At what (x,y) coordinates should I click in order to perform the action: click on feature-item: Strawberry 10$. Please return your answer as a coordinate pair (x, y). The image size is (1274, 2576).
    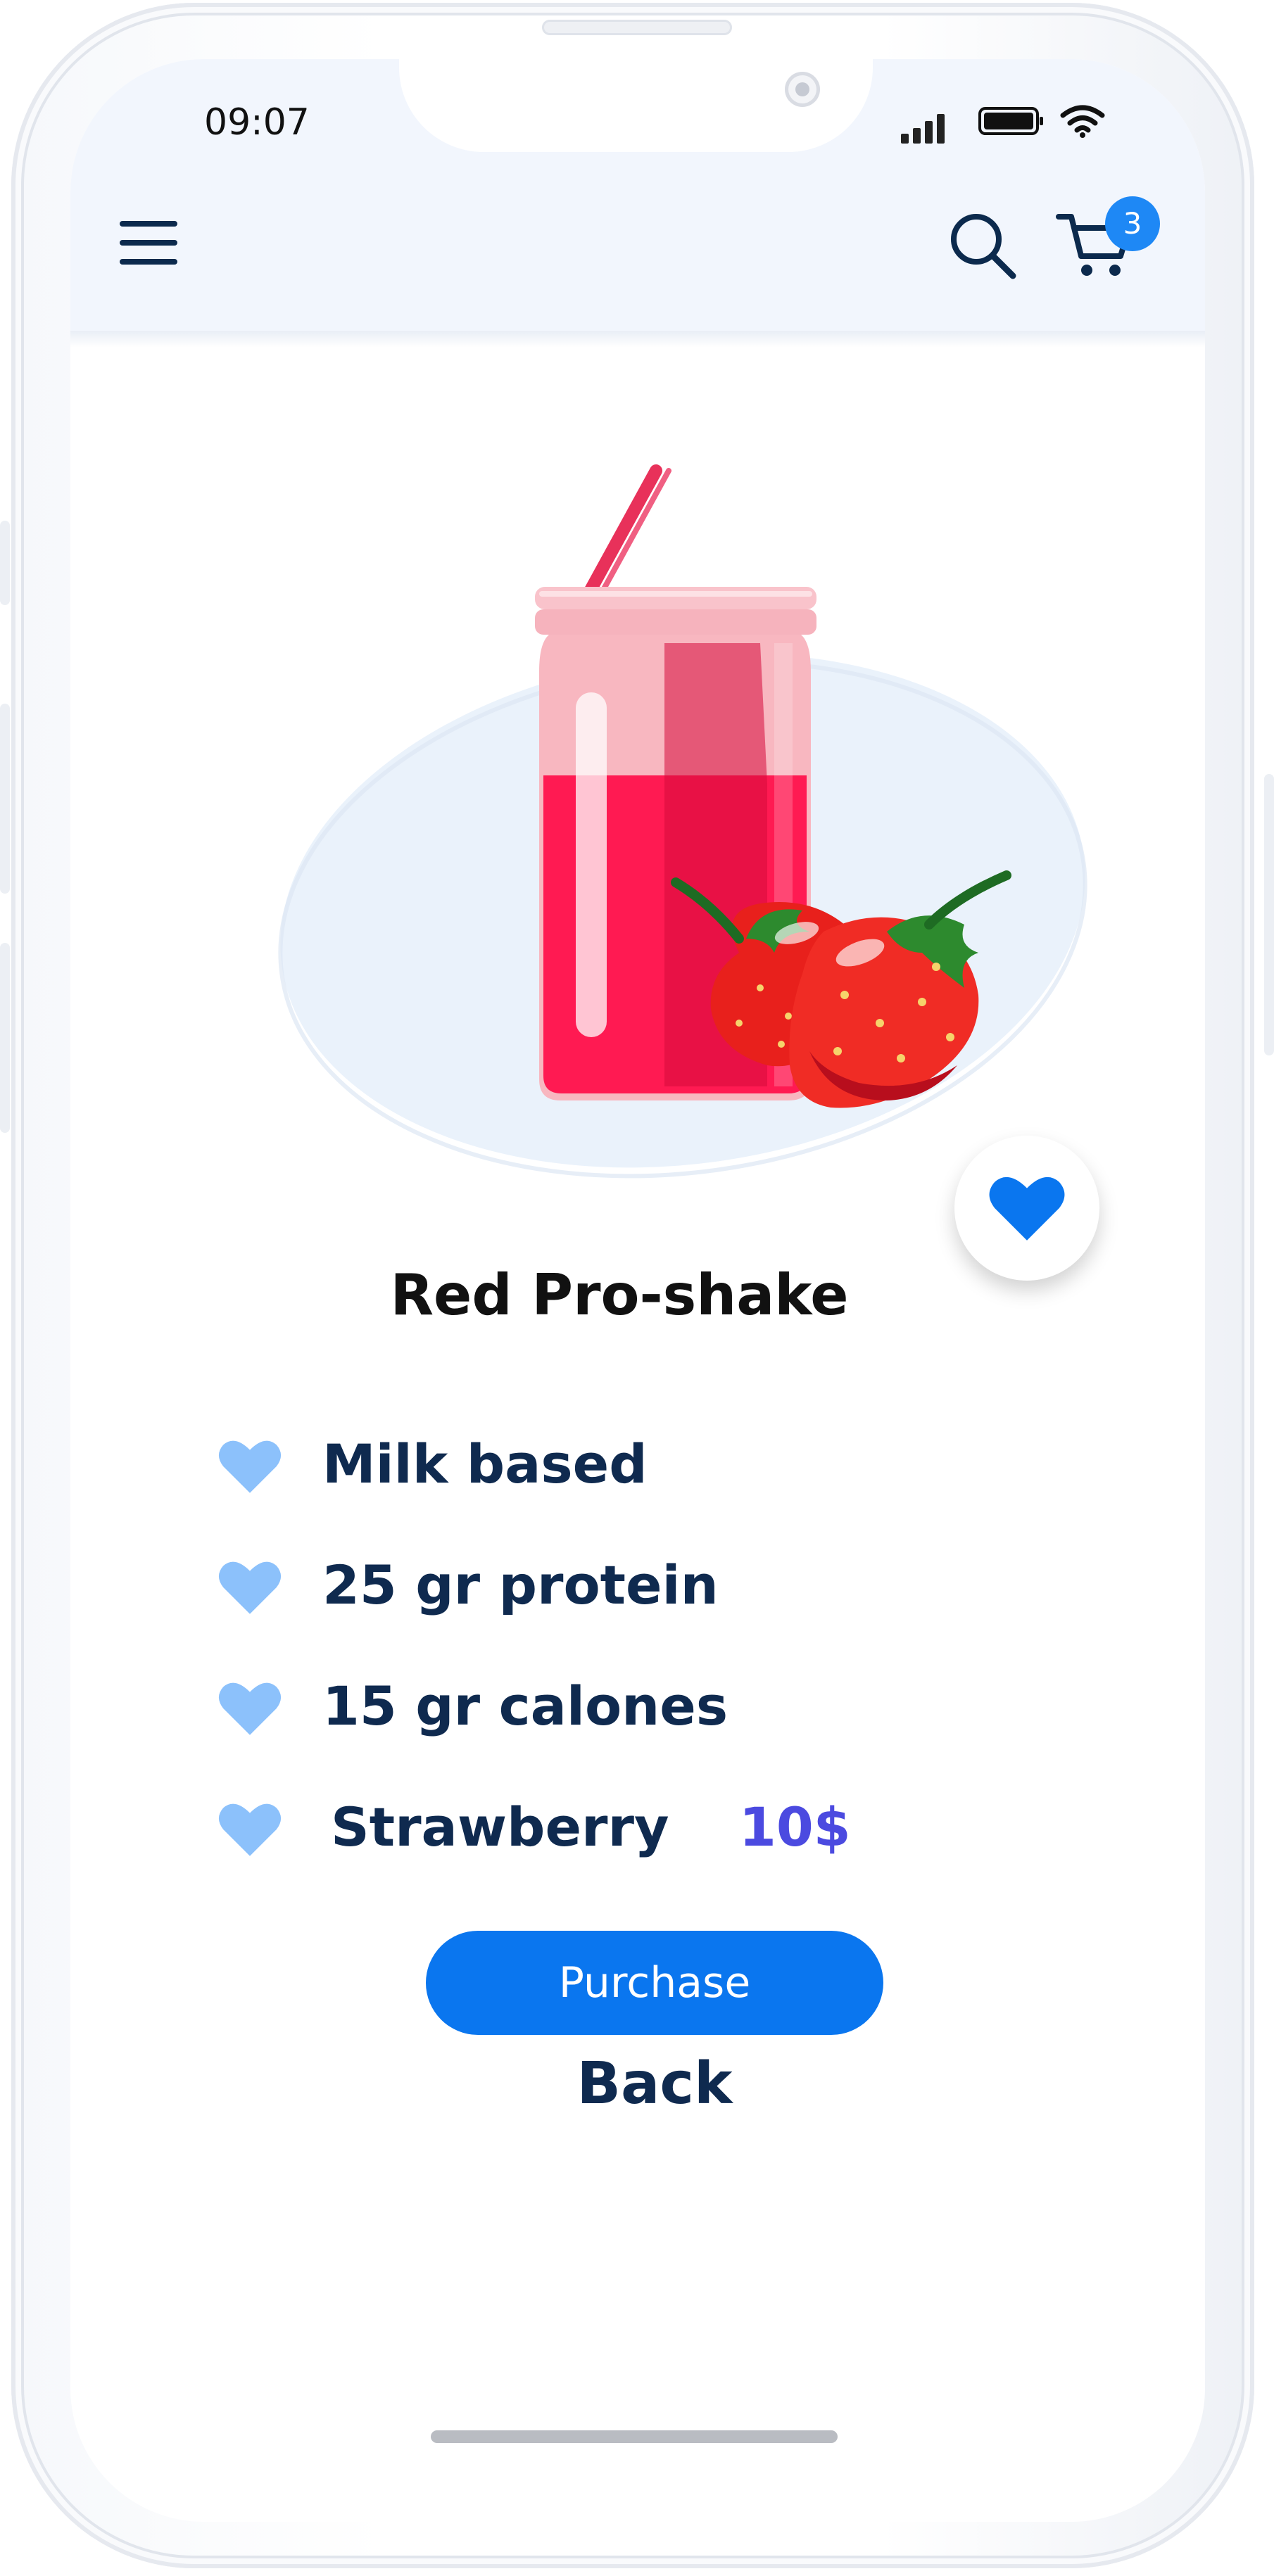
    Looking at the image, I should click on (605, 1826).